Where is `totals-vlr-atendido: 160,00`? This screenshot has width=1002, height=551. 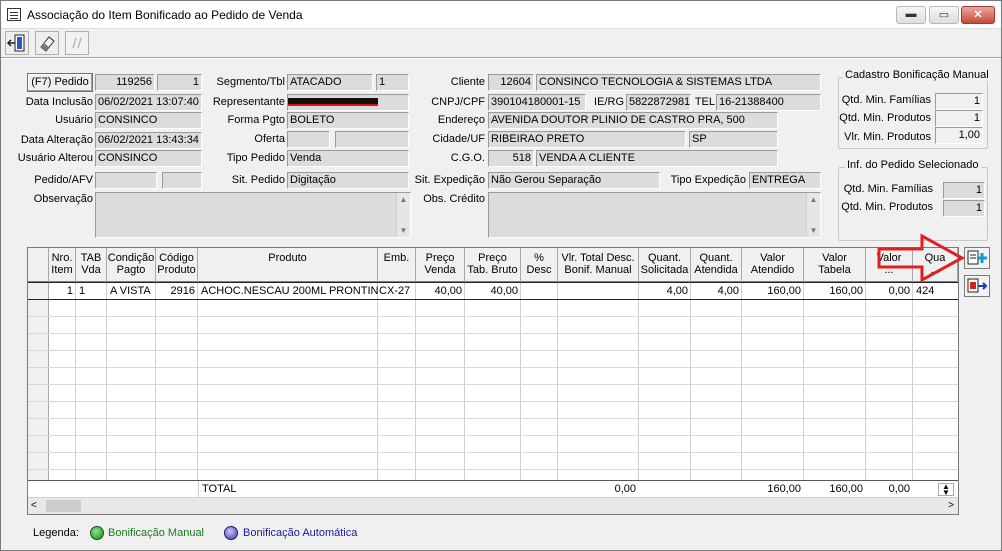
totals-vlr-atendido: 160,00 is located at coordinates (784, 489).